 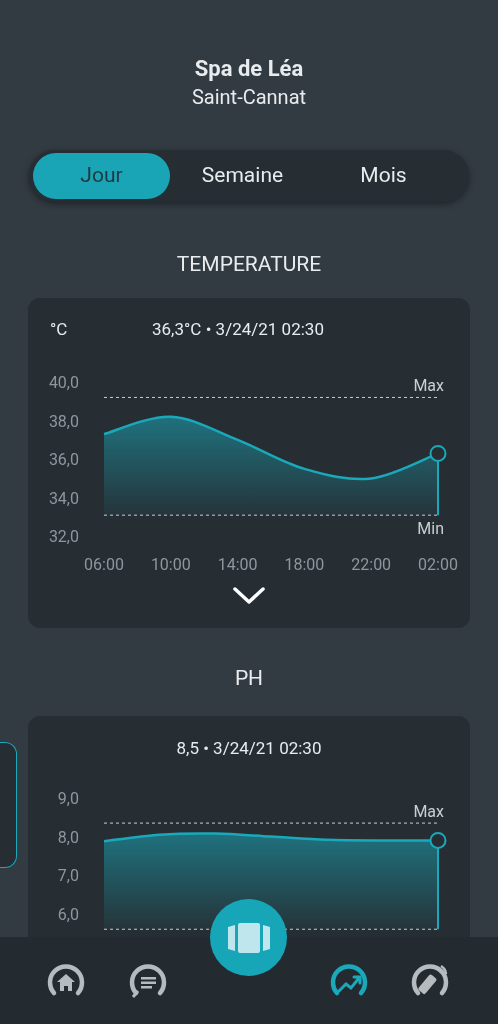 I want to click on spa-title: Spa de Léa, so click(x=249, y=69).